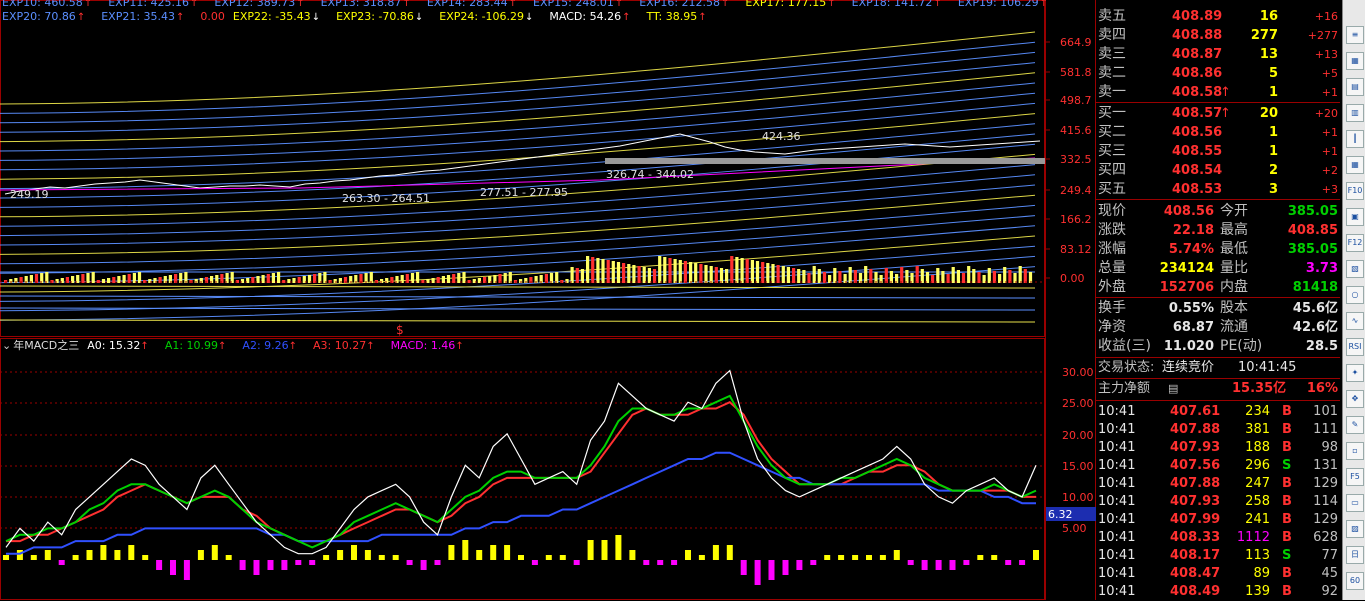 The image size is (1365, 601). I want to click on order-volume: 1, so click(1273, 132).